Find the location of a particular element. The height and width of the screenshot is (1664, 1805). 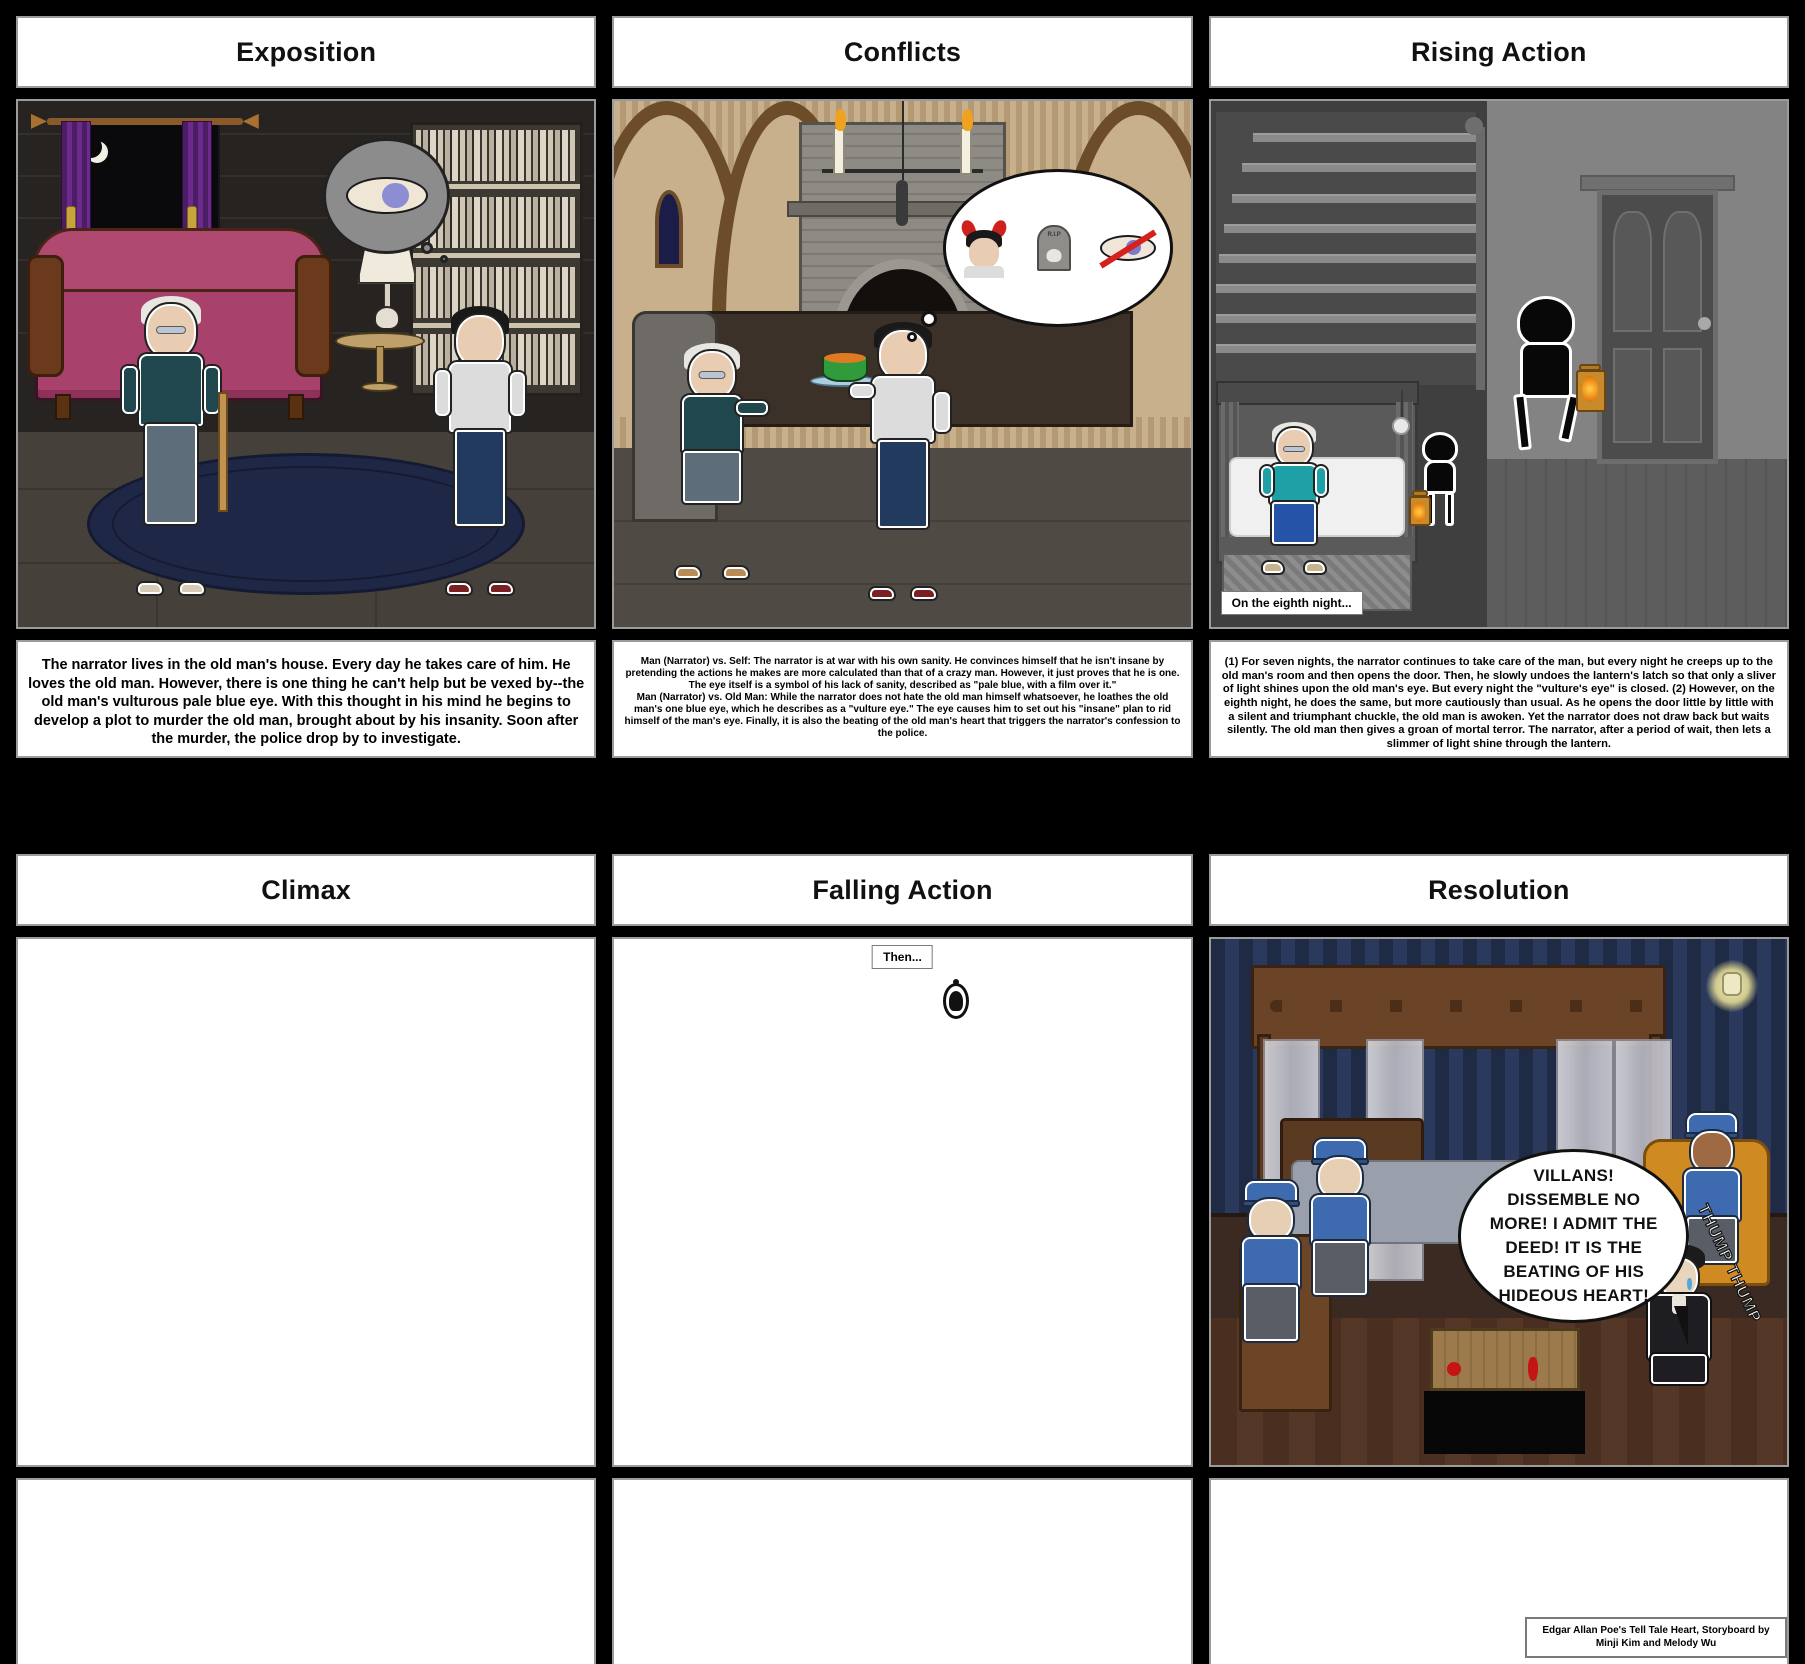

panel-title-falling-action: Falling Action is located at coordinates (902, 890).